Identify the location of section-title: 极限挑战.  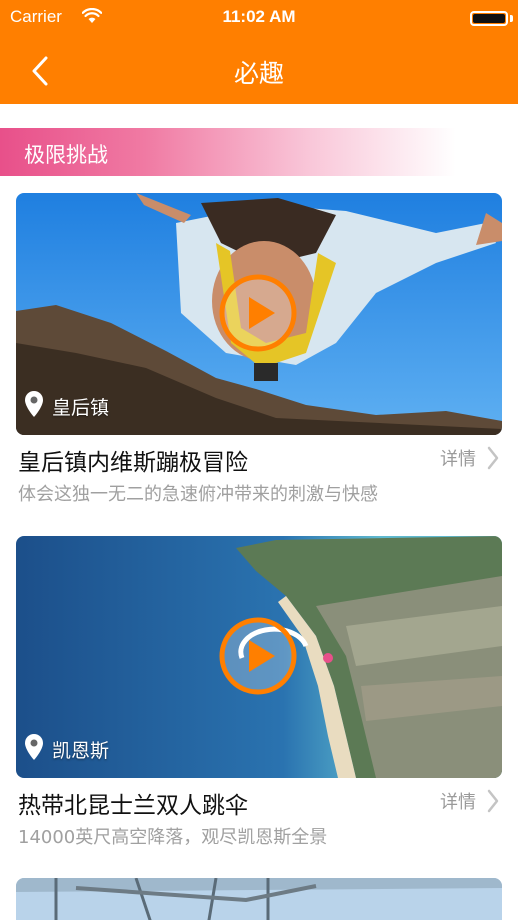
(66, 155).